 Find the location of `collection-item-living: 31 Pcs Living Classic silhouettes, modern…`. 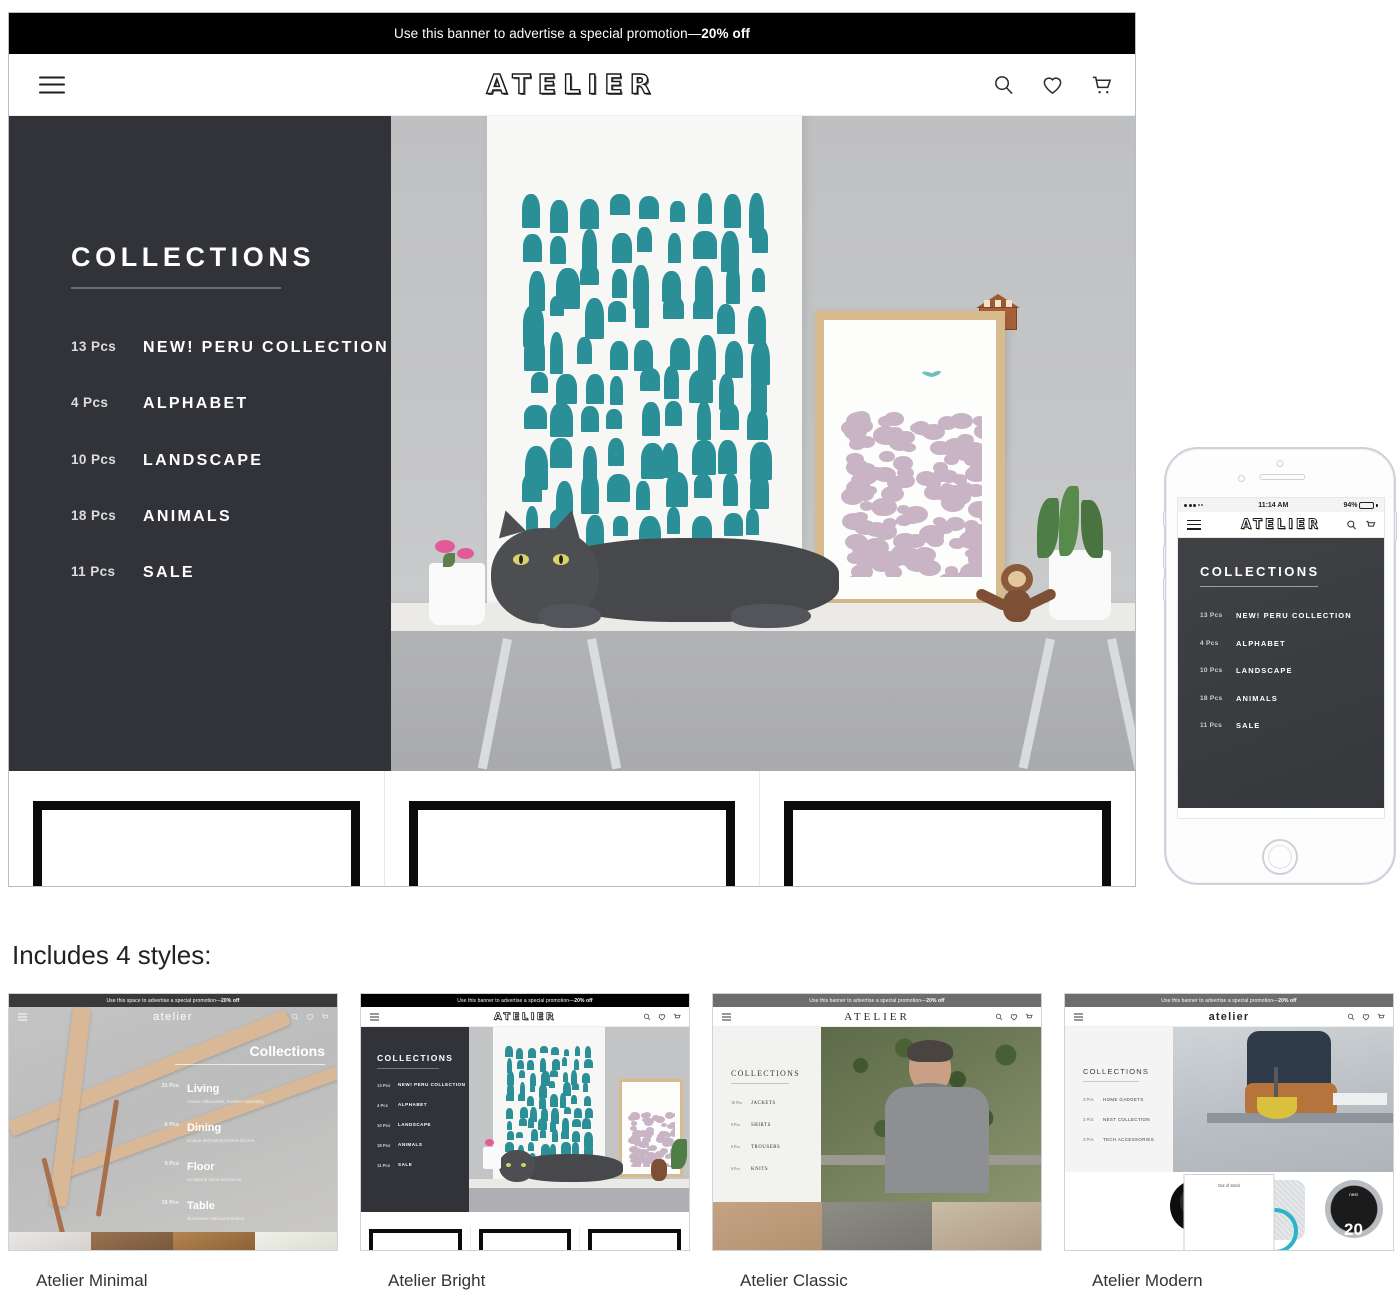

collection-item-living: 31 Pcs Living Classic silhouettes, modern… is located at coordinates (234, 1091).